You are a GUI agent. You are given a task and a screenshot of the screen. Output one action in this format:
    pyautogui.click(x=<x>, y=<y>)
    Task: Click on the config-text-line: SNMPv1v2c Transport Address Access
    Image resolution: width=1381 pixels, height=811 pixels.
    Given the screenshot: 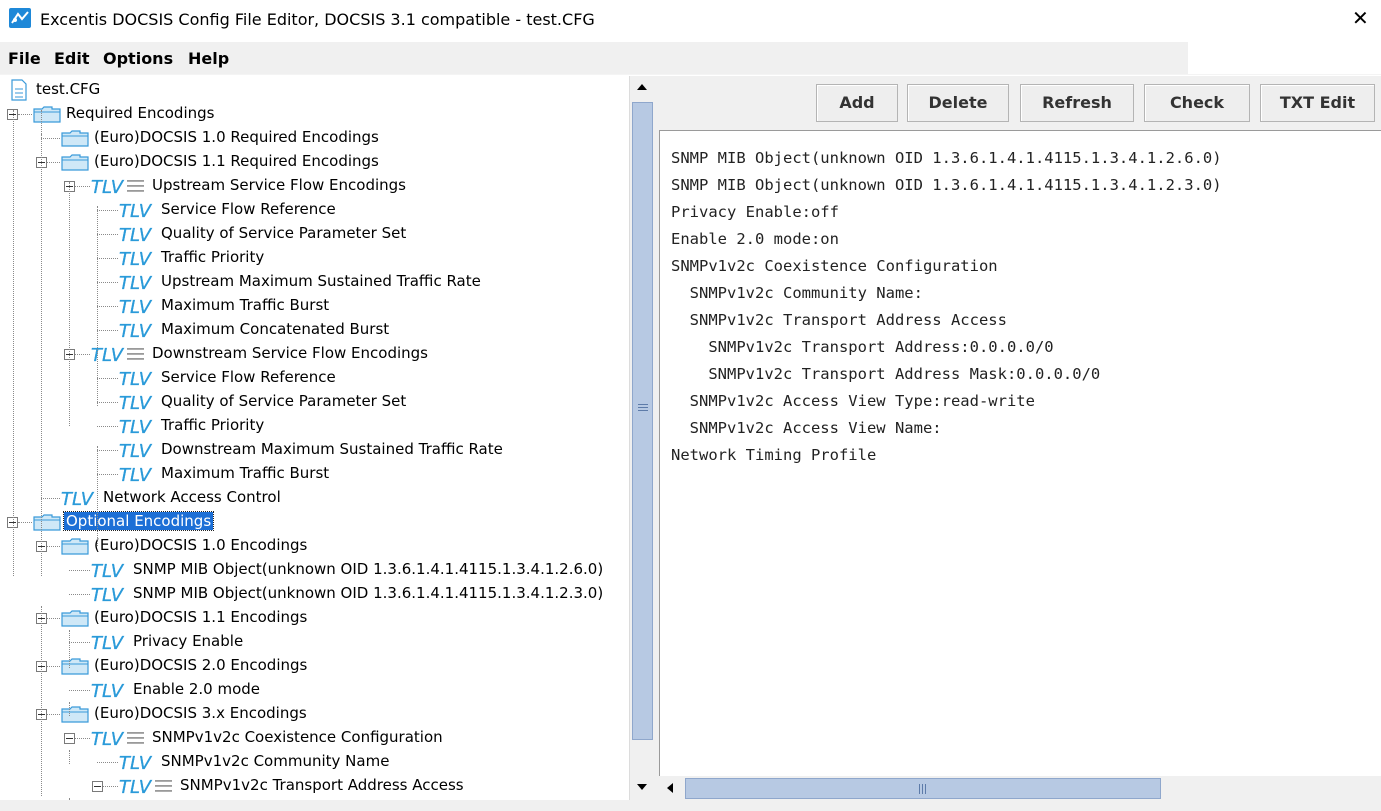 What is the action you would take?
    pyautogui.click(x=839, y=320)
    